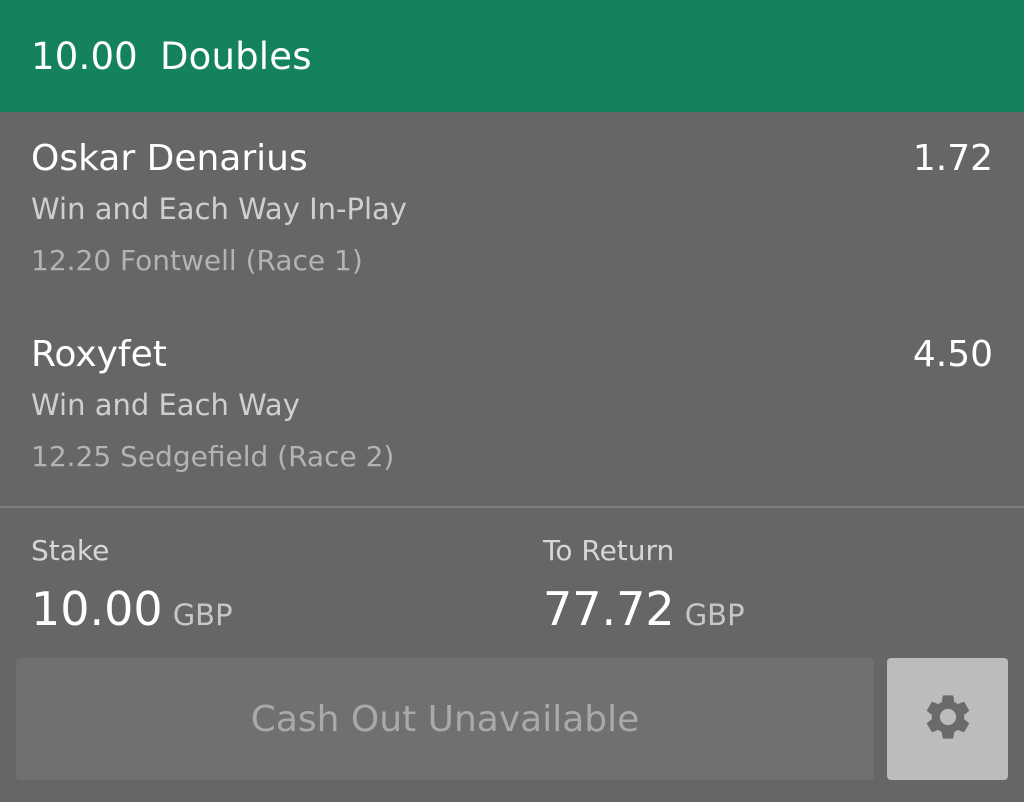  What do you see at coordinates (952, 354) in the screenshot?
I see `selection-odds: 4.50` at bounding box center [952, 354].